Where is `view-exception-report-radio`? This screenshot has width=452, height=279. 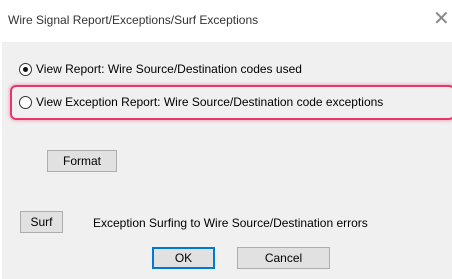 view-exception-report-radio is located at coordinates (25, 102).